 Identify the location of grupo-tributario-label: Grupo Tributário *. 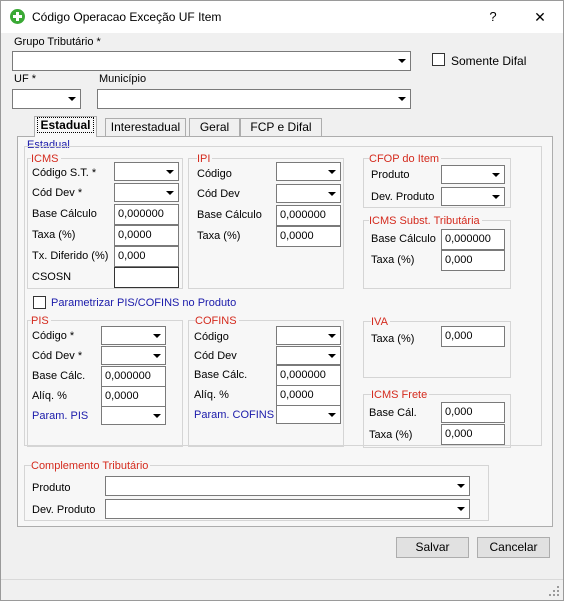
(57, 42).